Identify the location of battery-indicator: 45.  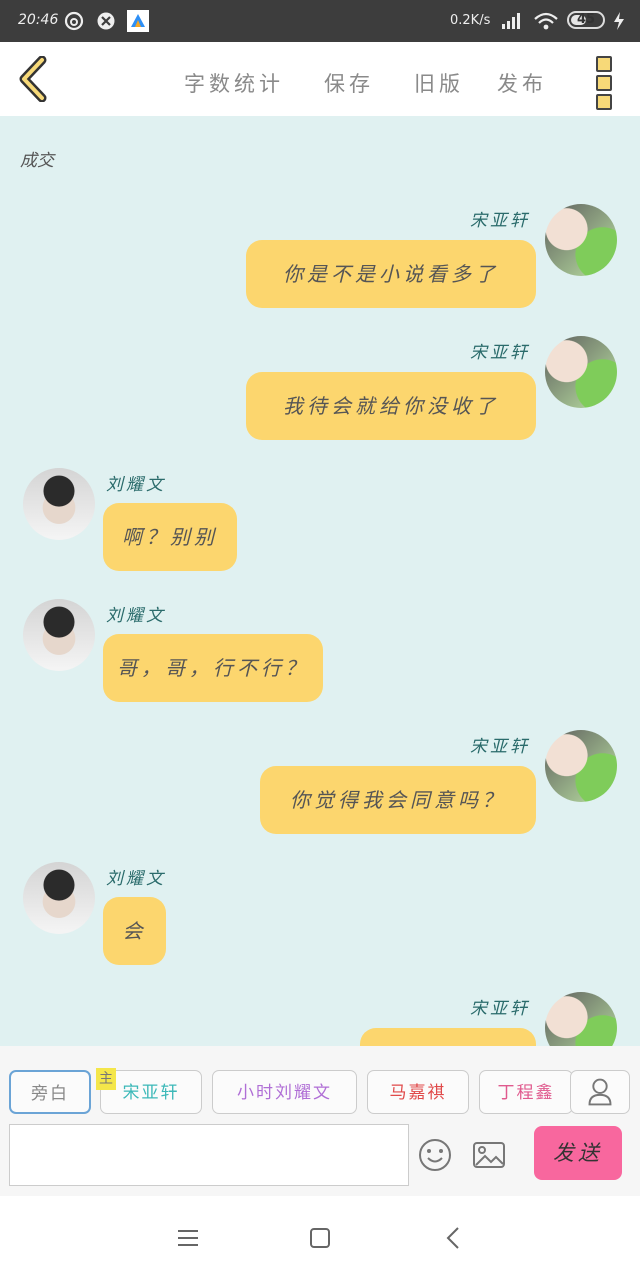
(586, 20).